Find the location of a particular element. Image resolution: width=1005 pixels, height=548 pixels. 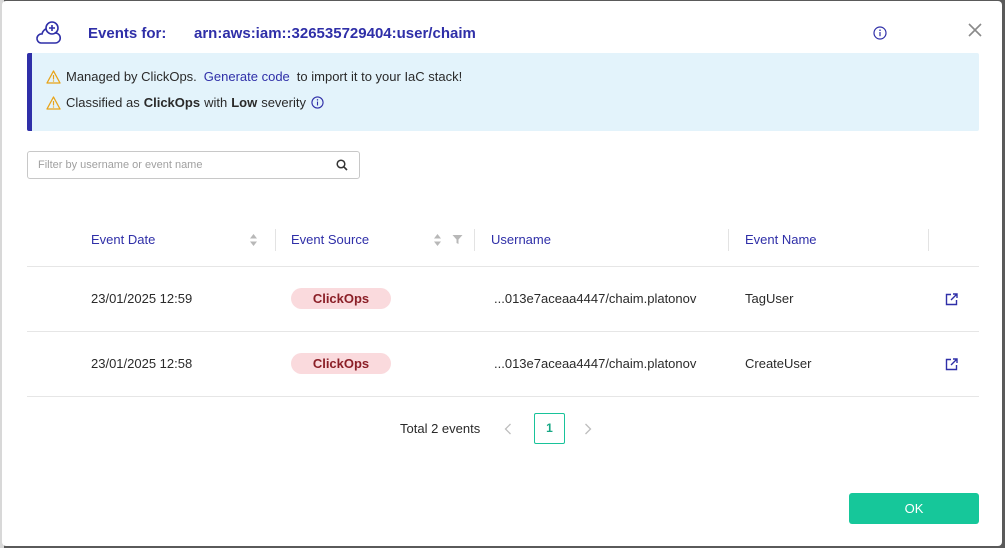

banner-classified-text: Classified as is located at coordinates (103, 102).